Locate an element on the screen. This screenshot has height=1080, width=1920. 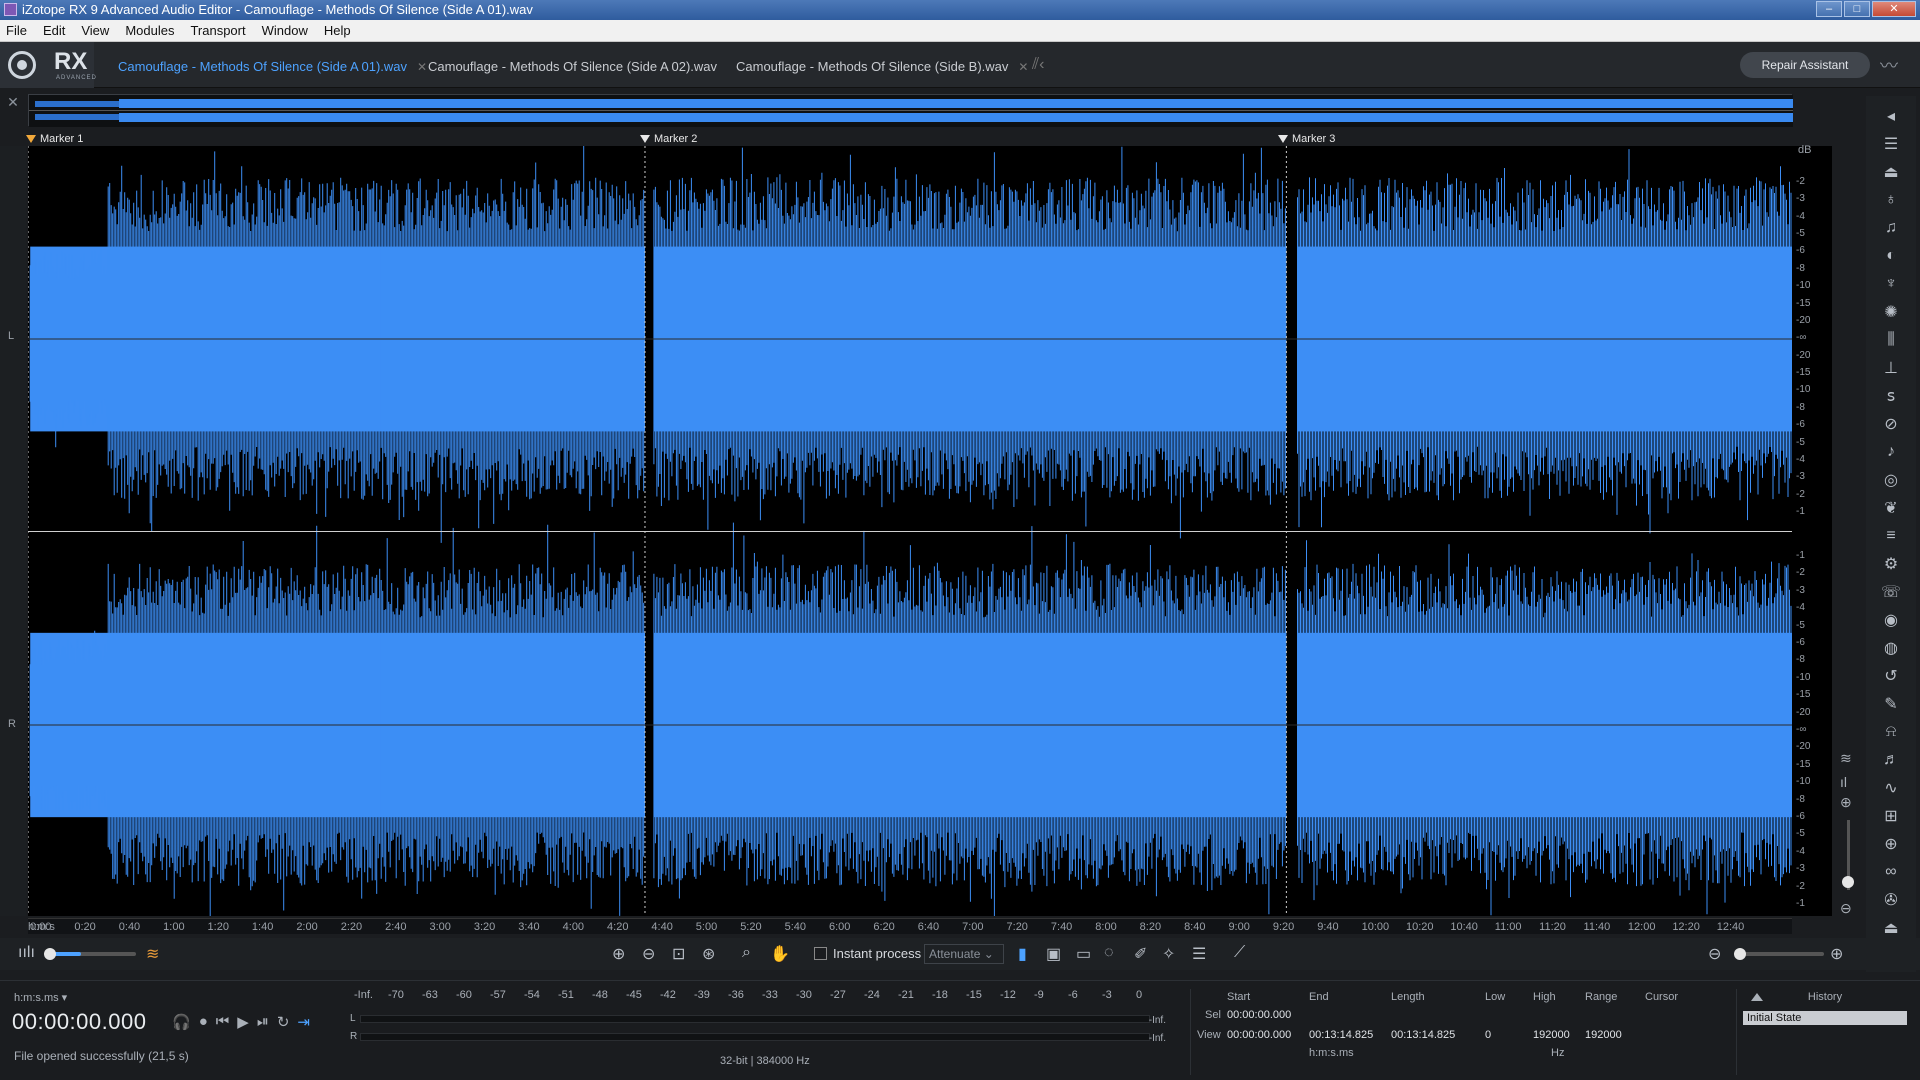
module-ring-icon: ◉ is located at coordinates (1891, 620).